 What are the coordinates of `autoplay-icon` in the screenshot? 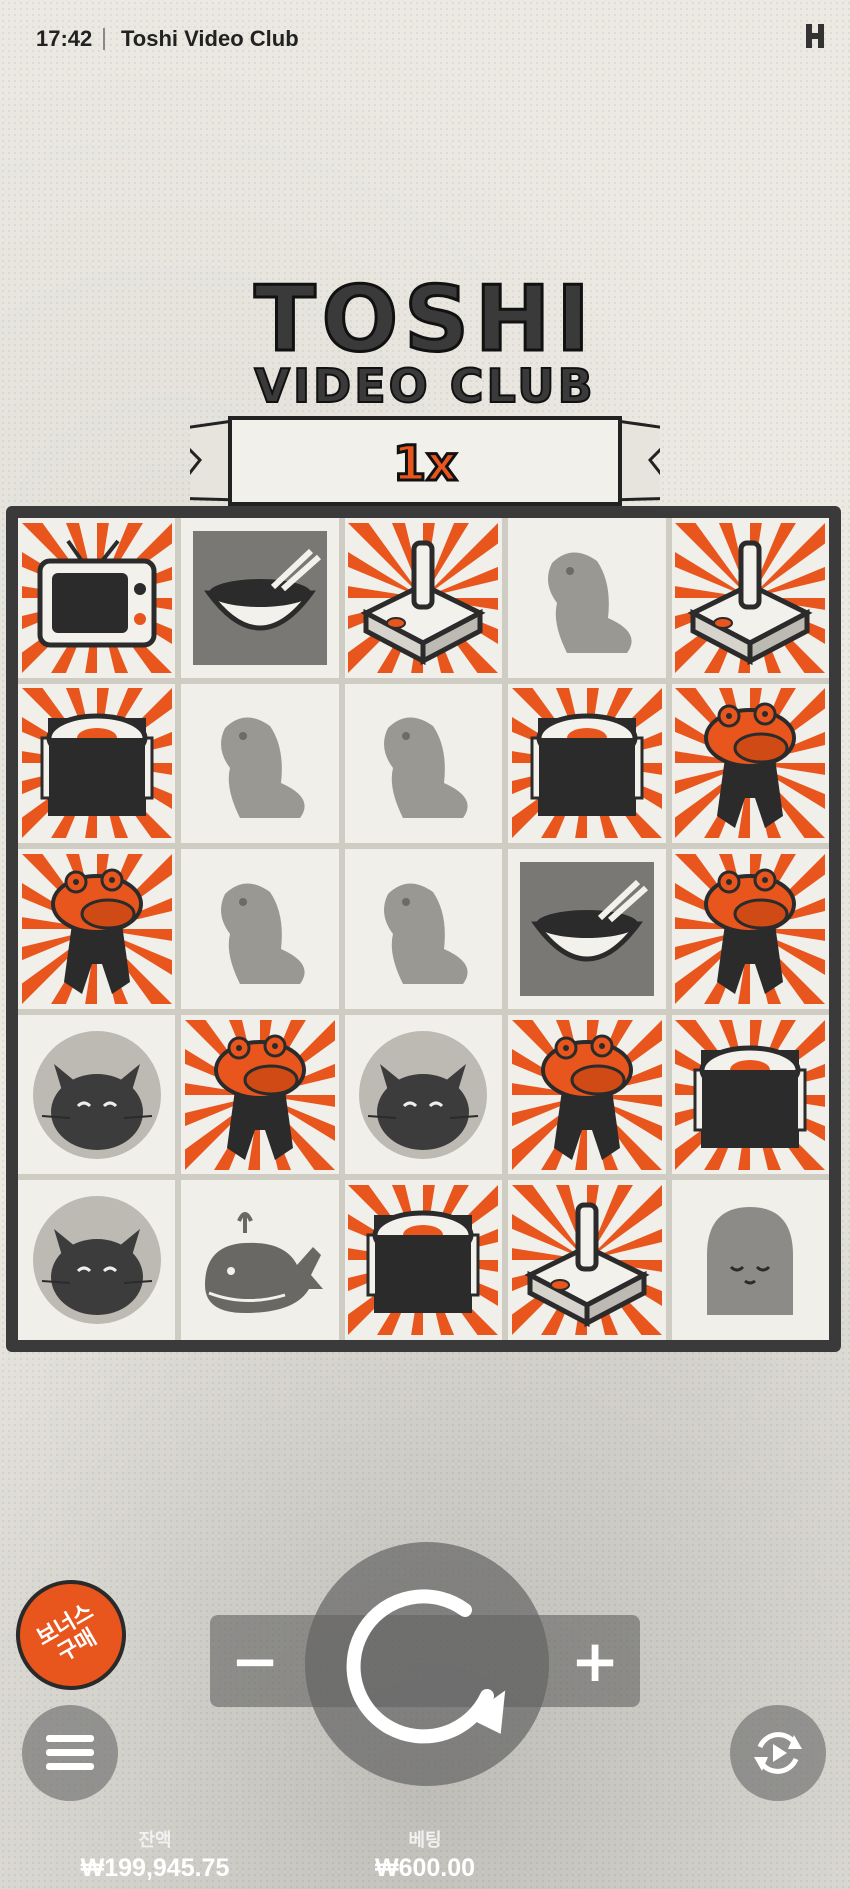 It's located at (778, 1753).